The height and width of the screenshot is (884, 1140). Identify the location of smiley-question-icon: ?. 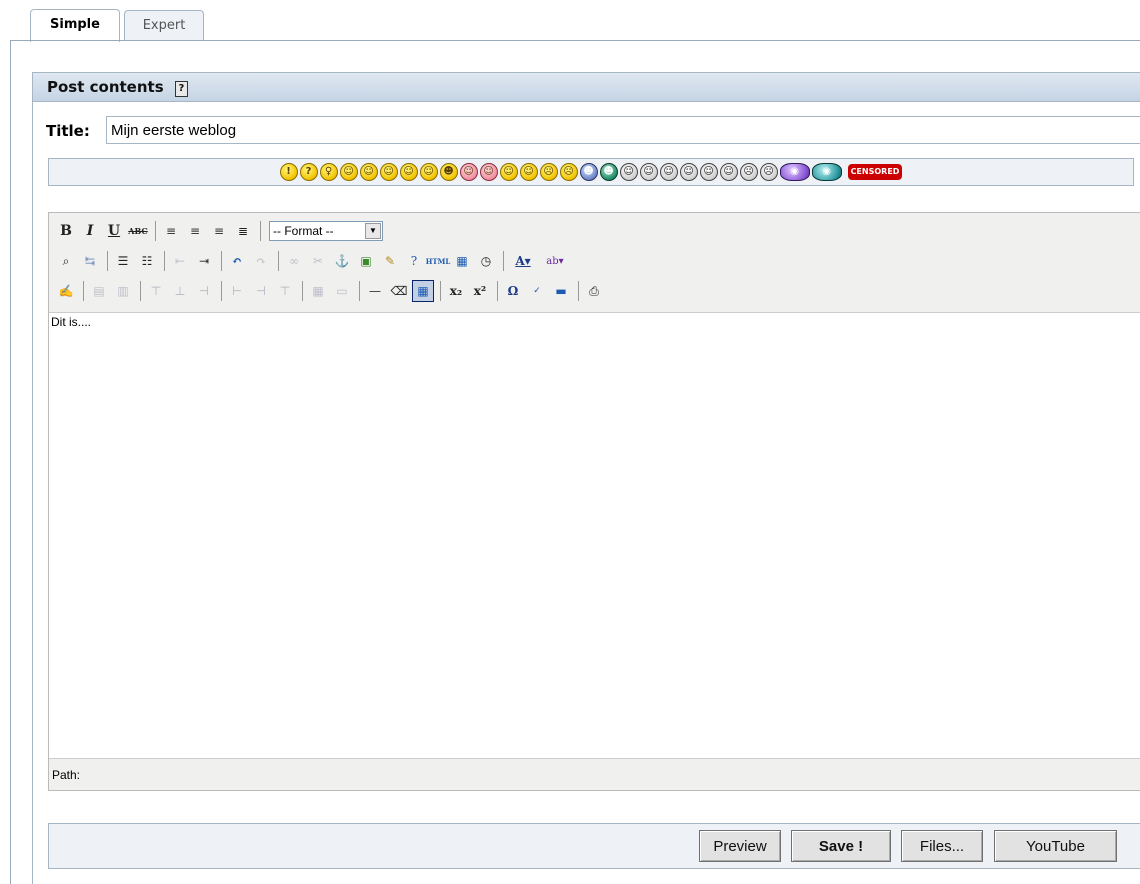
(308, 172).